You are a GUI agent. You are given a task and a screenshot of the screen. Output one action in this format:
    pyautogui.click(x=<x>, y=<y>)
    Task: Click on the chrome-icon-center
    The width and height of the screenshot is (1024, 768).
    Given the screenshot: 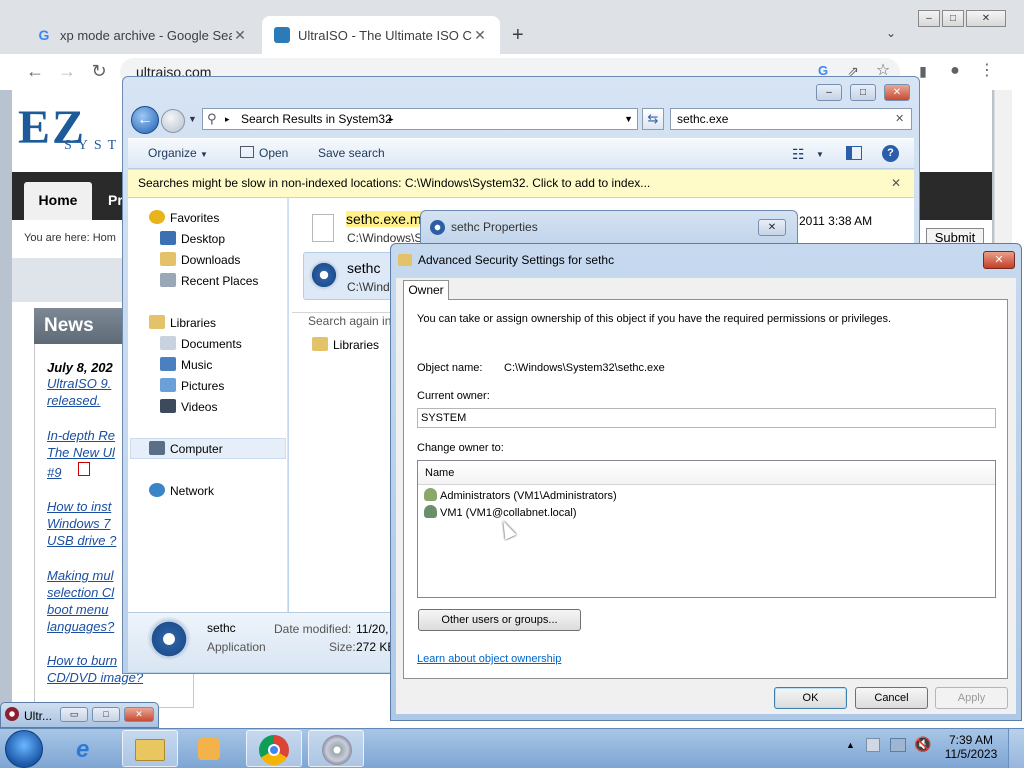 What is the action you would take?
    pyautogui.click(x=274, y=750)
    